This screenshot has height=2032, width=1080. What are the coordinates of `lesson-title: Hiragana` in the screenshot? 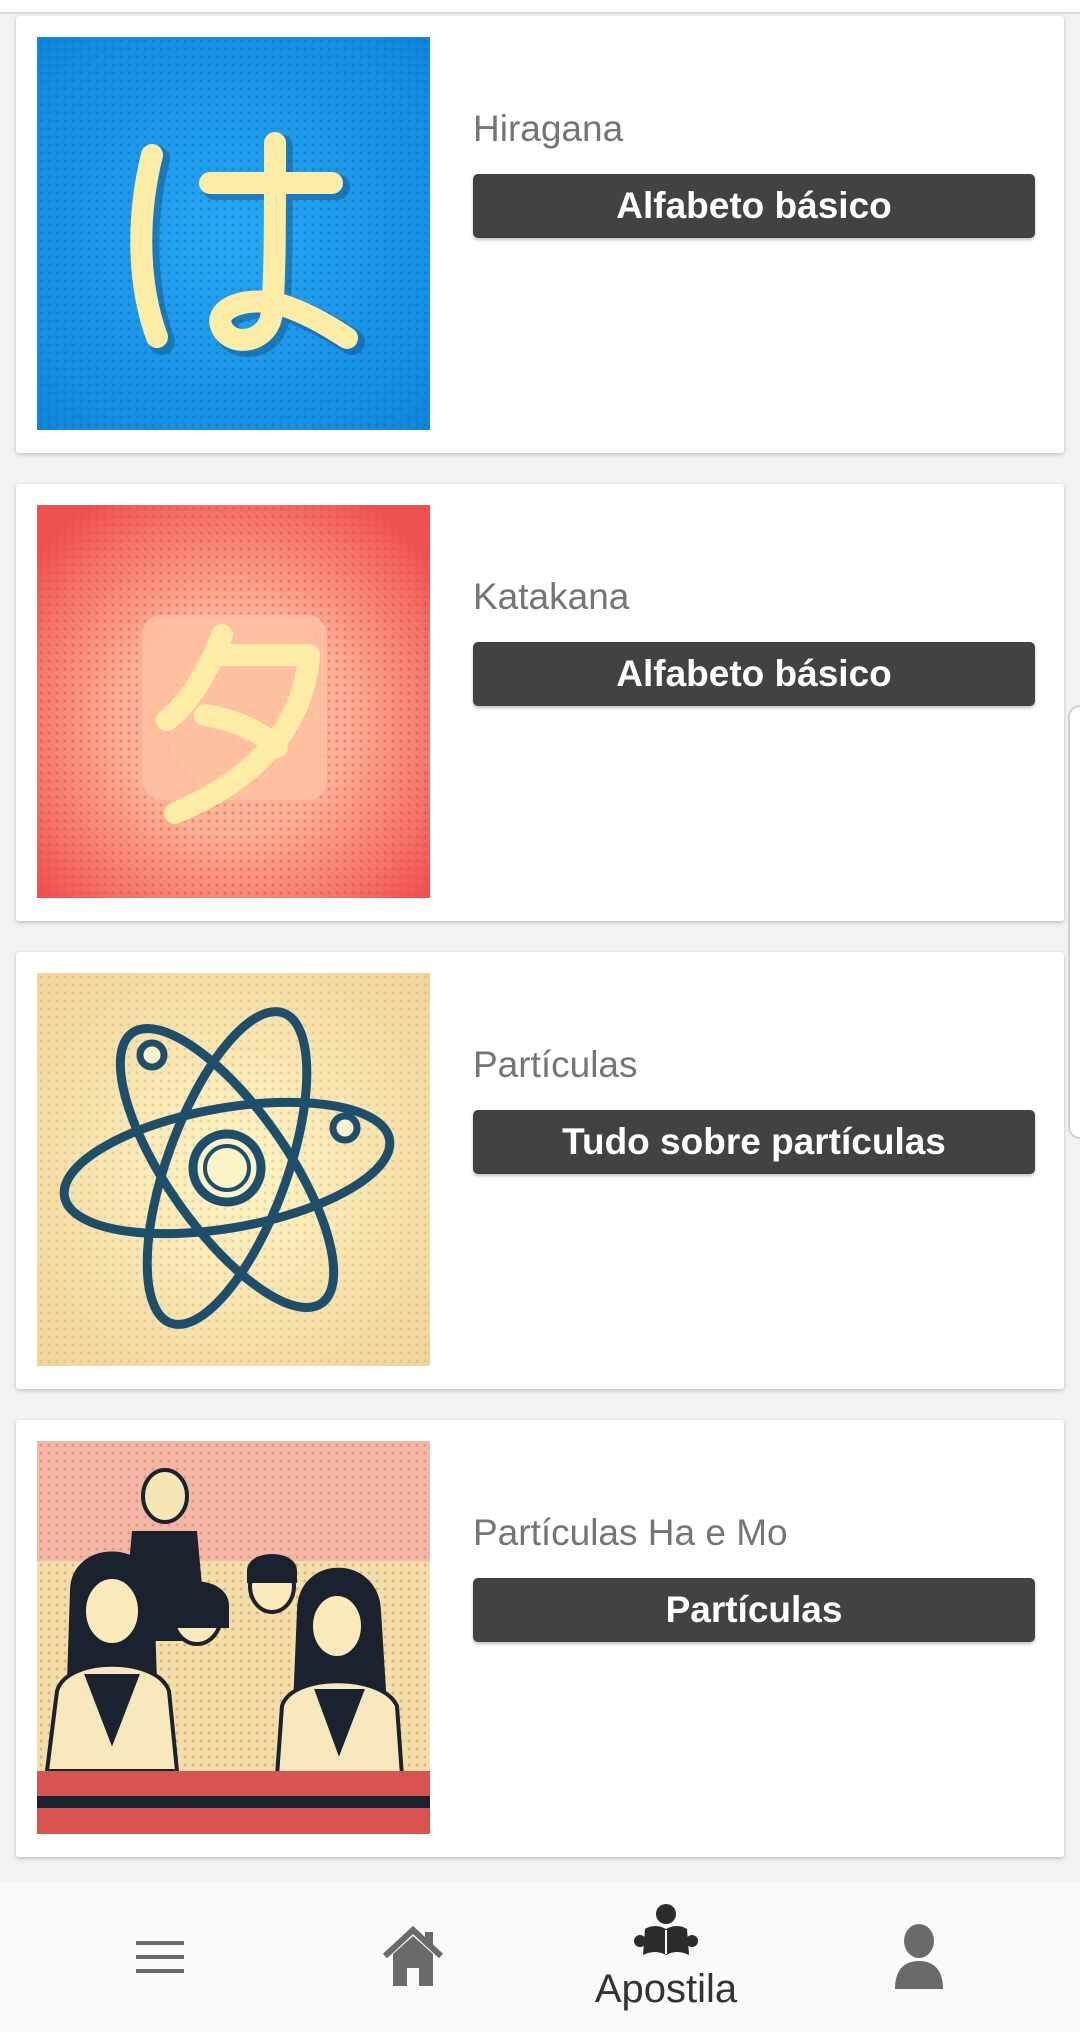 It's located at (548, 128).